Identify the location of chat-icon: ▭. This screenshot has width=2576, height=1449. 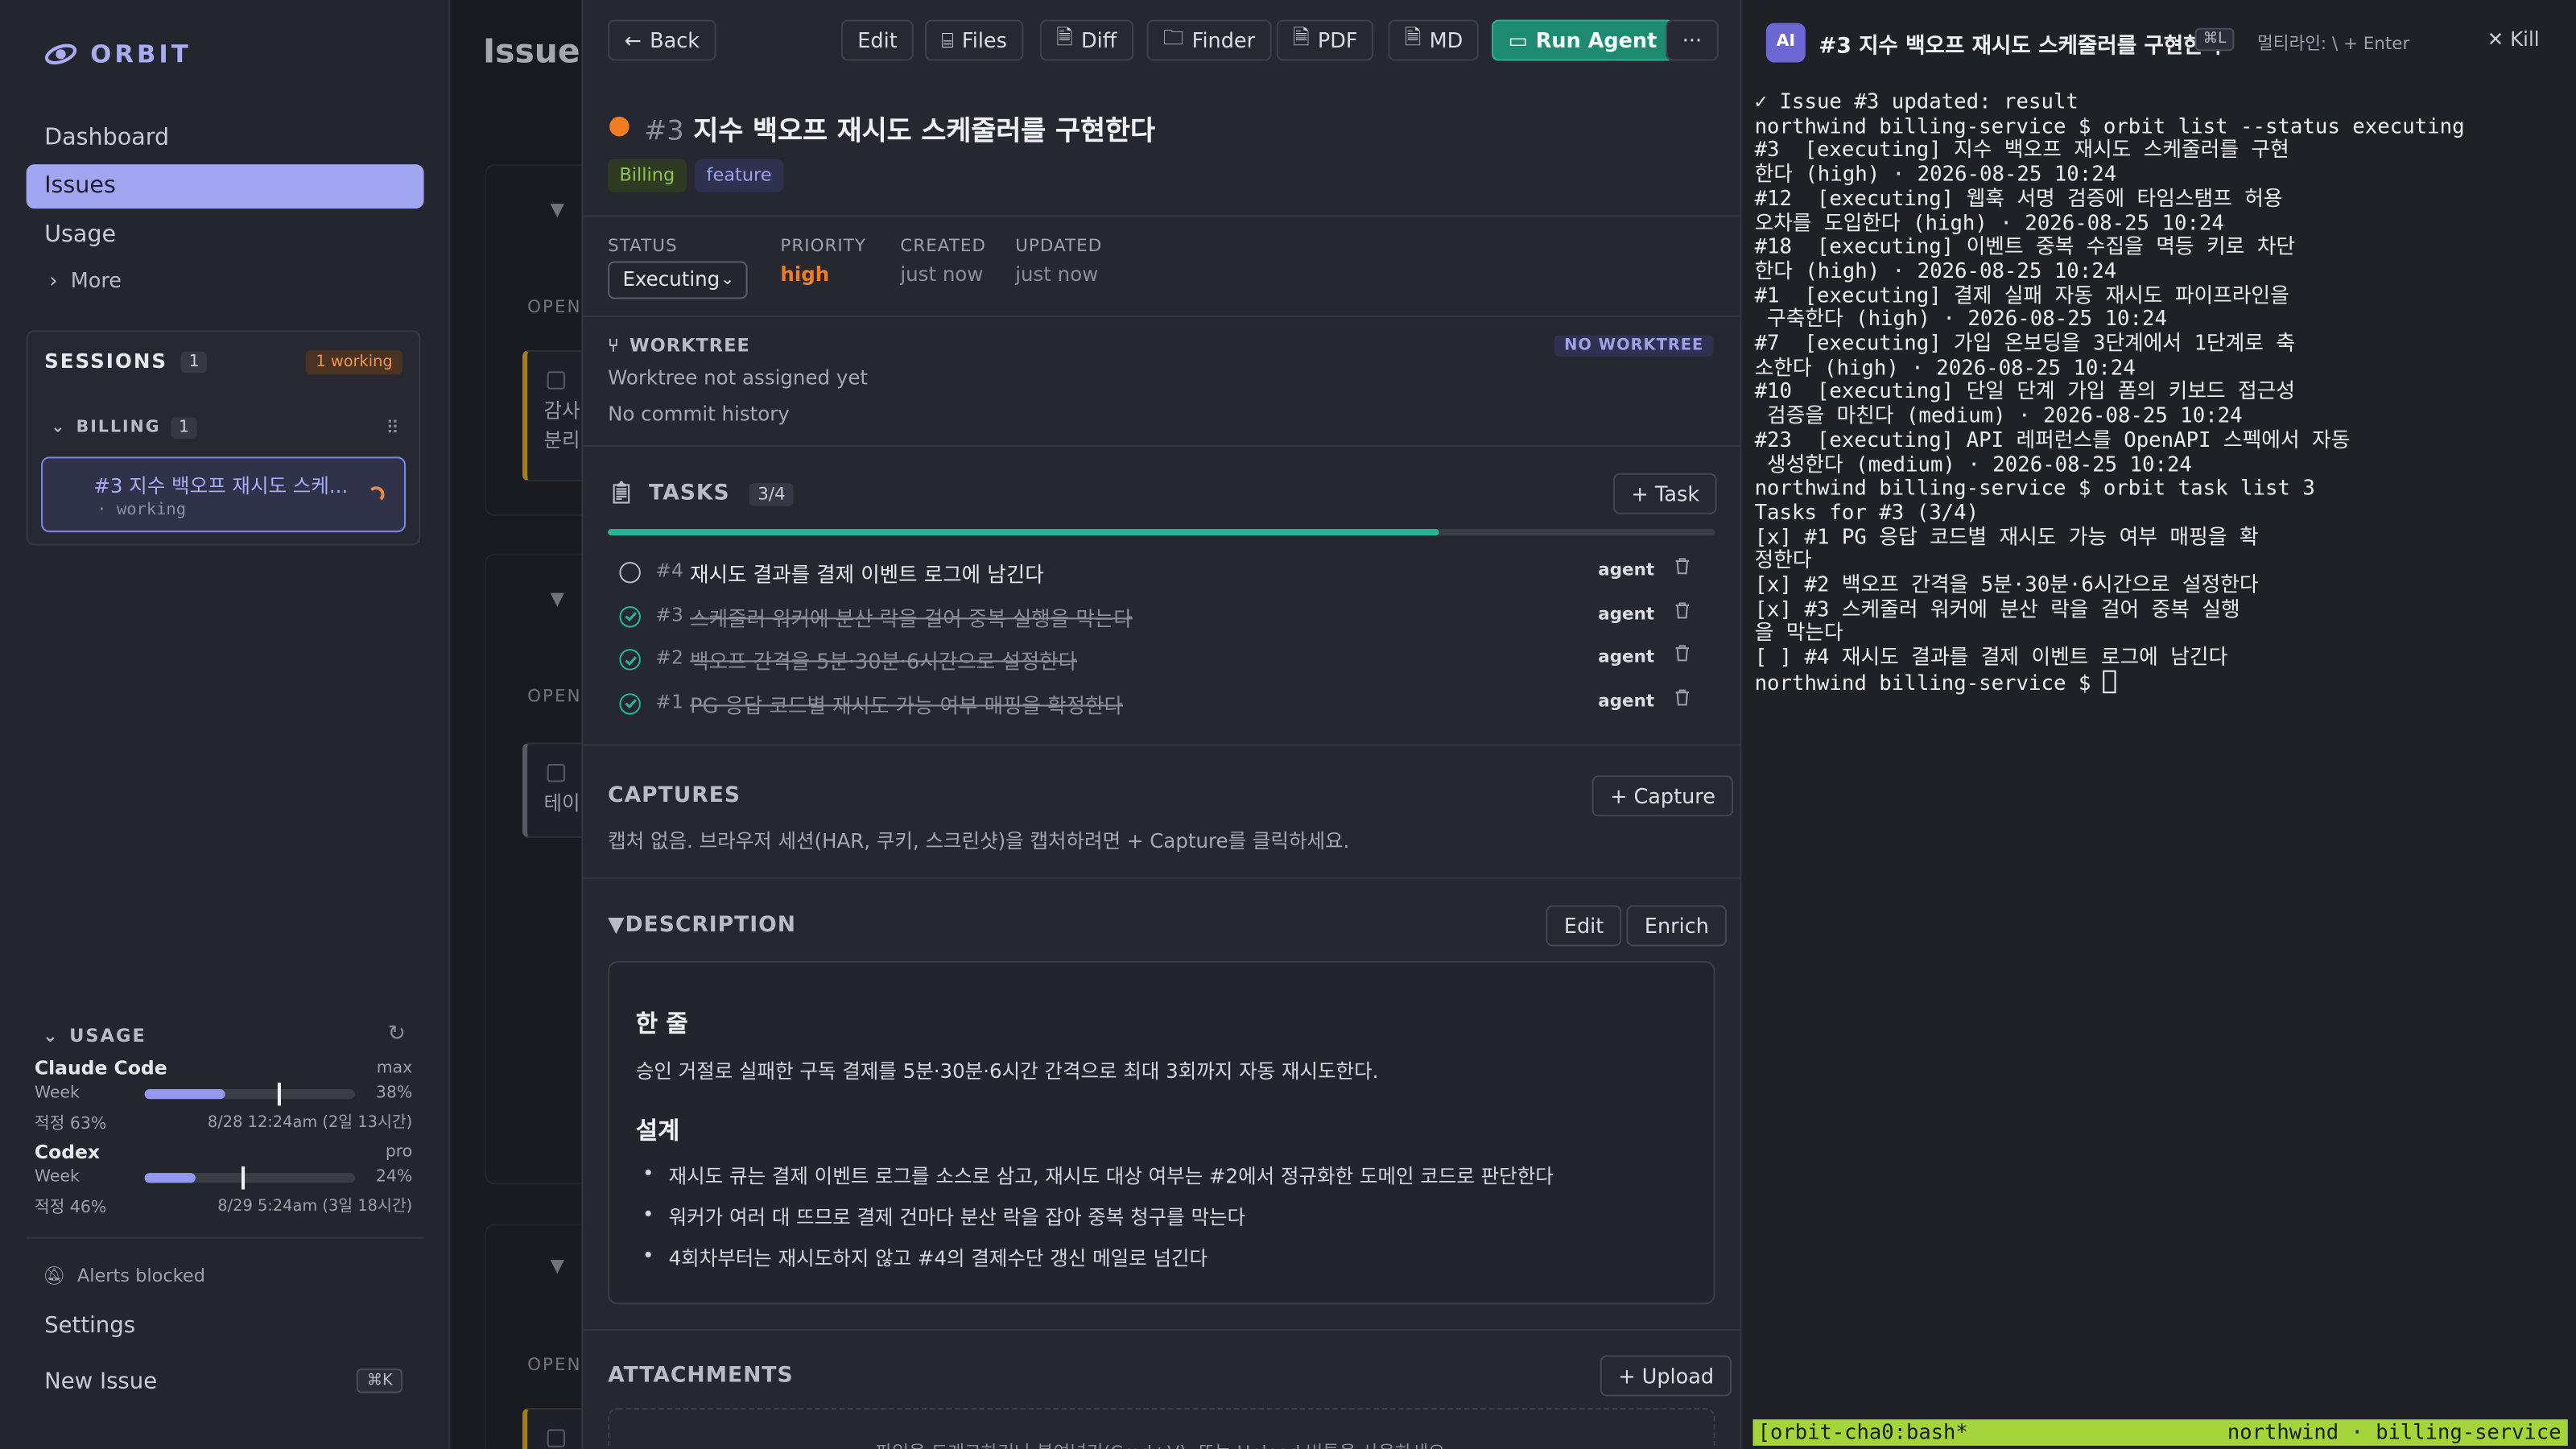
(1518, 40).